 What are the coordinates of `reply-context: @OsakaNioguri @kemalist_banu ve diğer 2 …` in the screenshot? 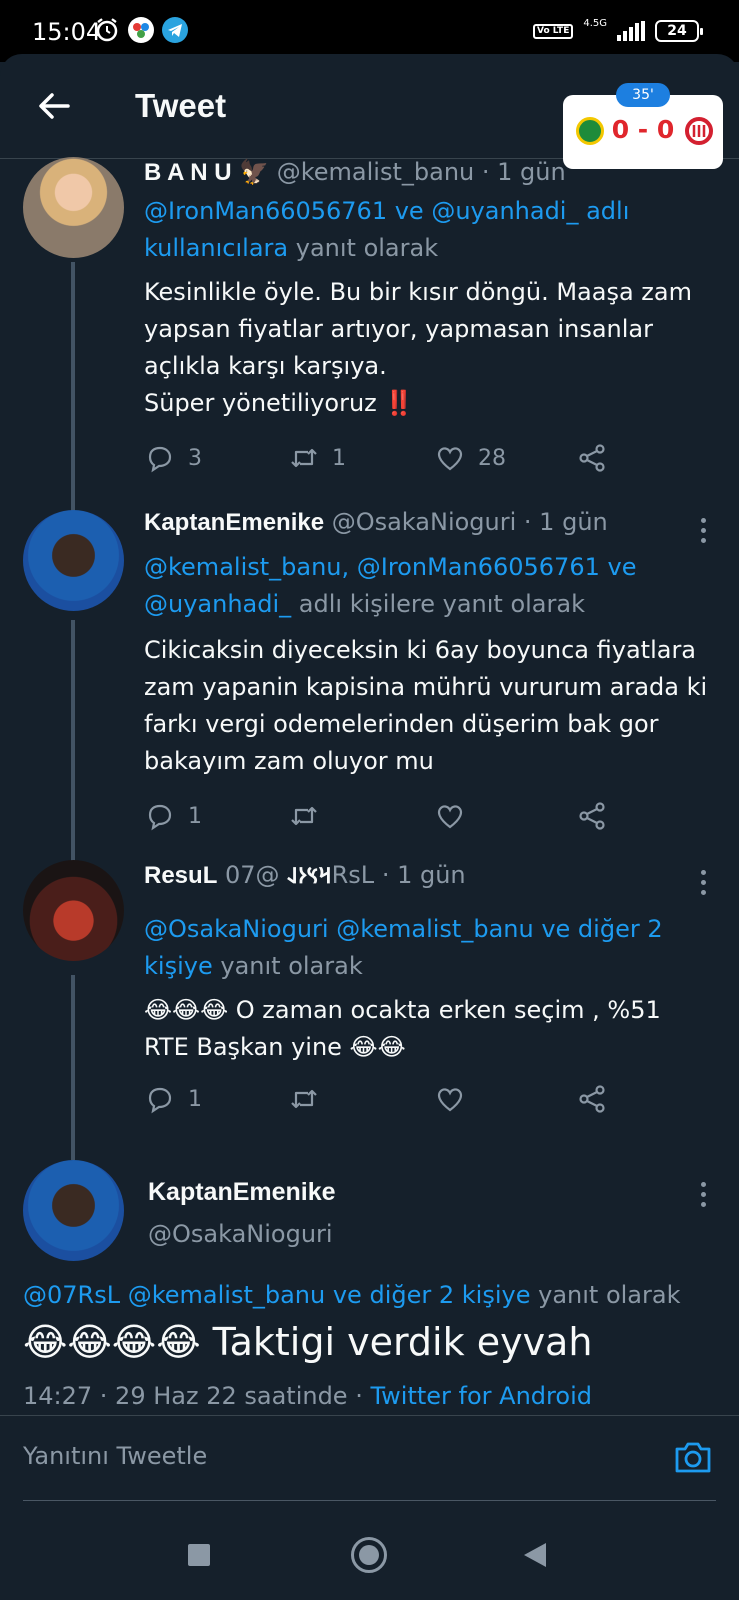 It's located at (439, 948).